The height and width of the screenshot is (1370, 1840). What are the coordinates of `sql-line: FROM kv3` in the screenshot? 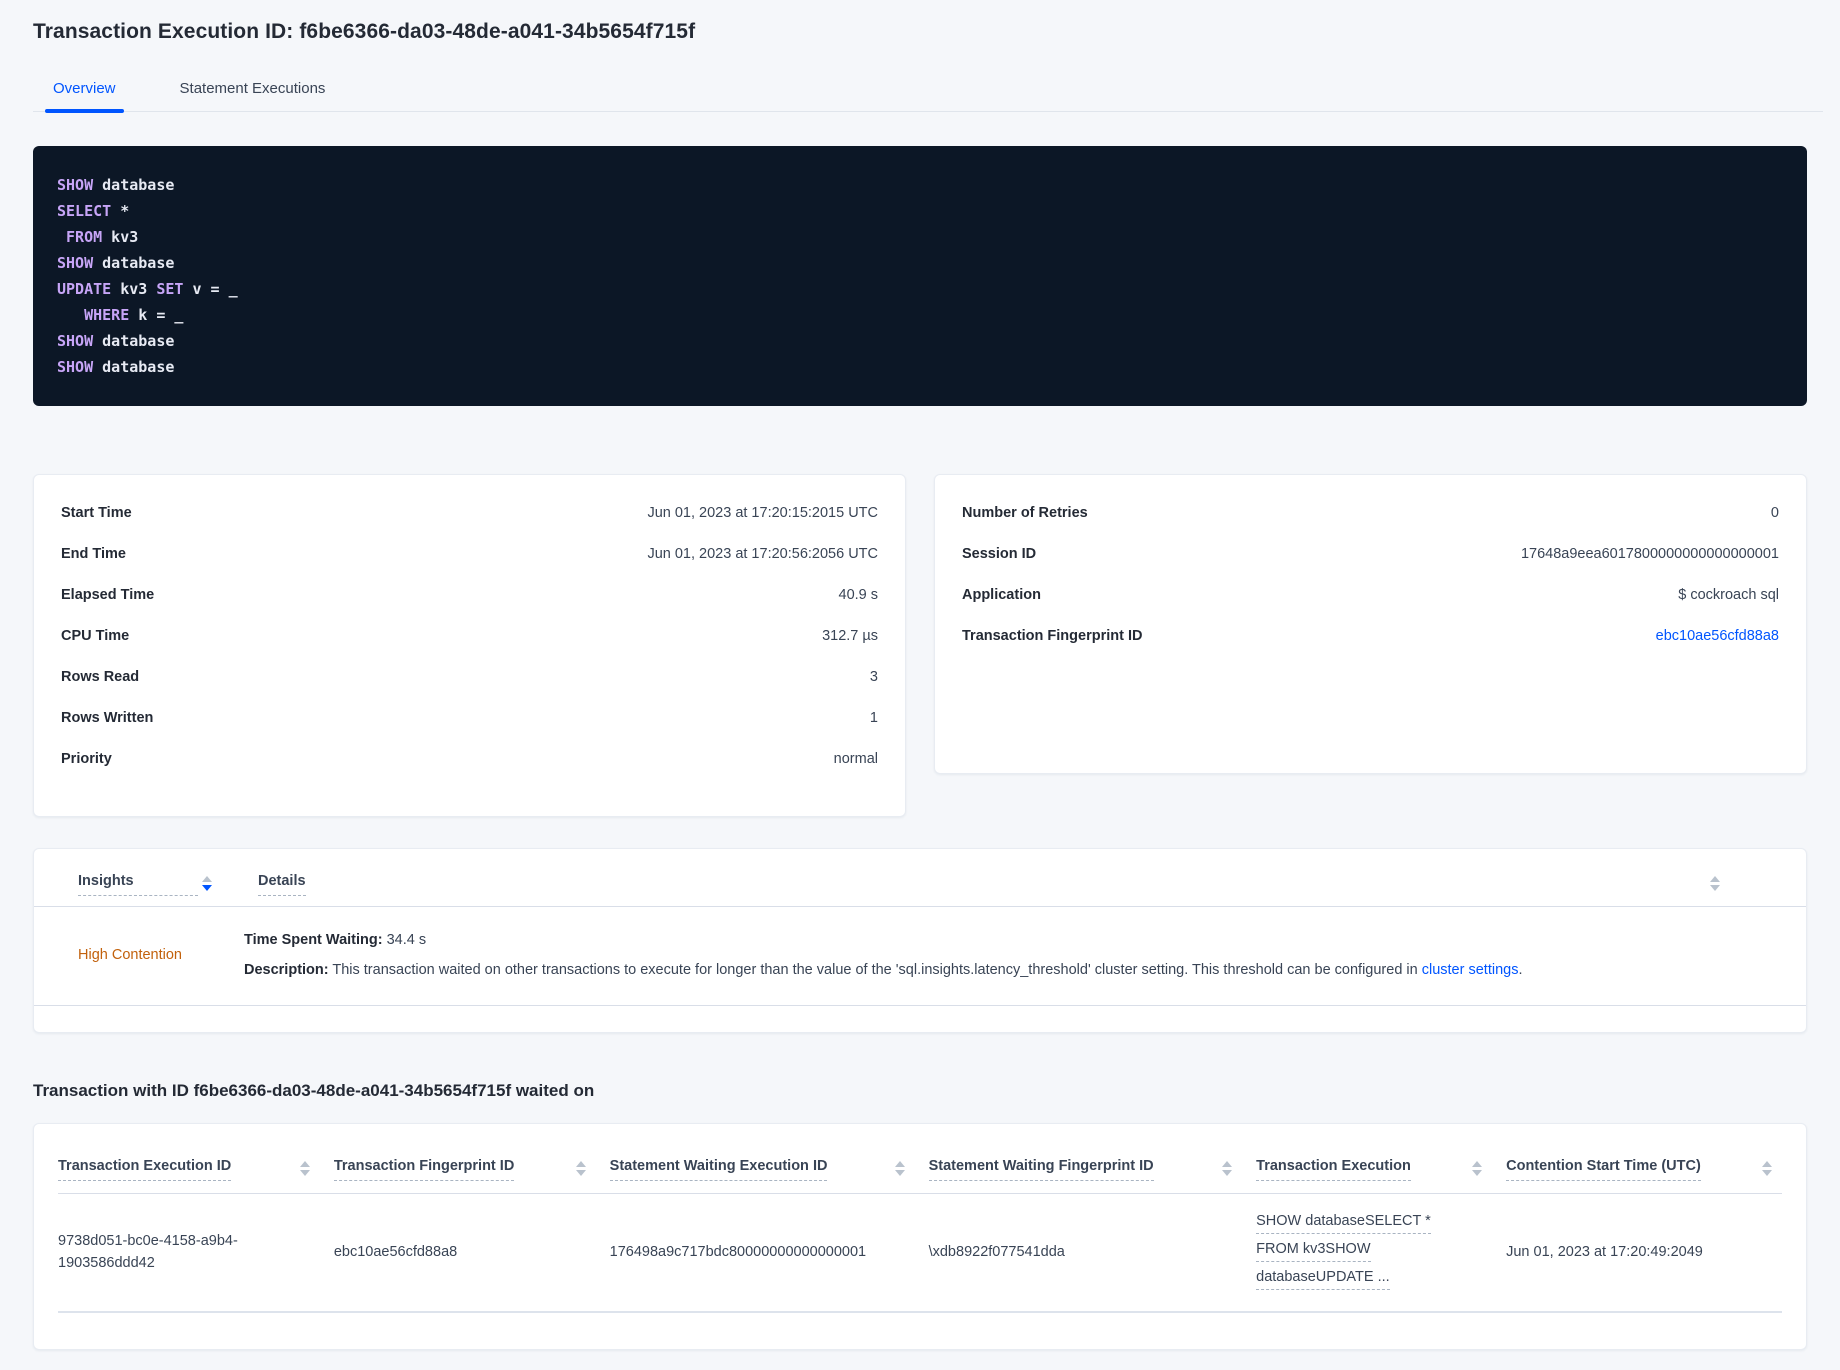 It's located at (102, 237).